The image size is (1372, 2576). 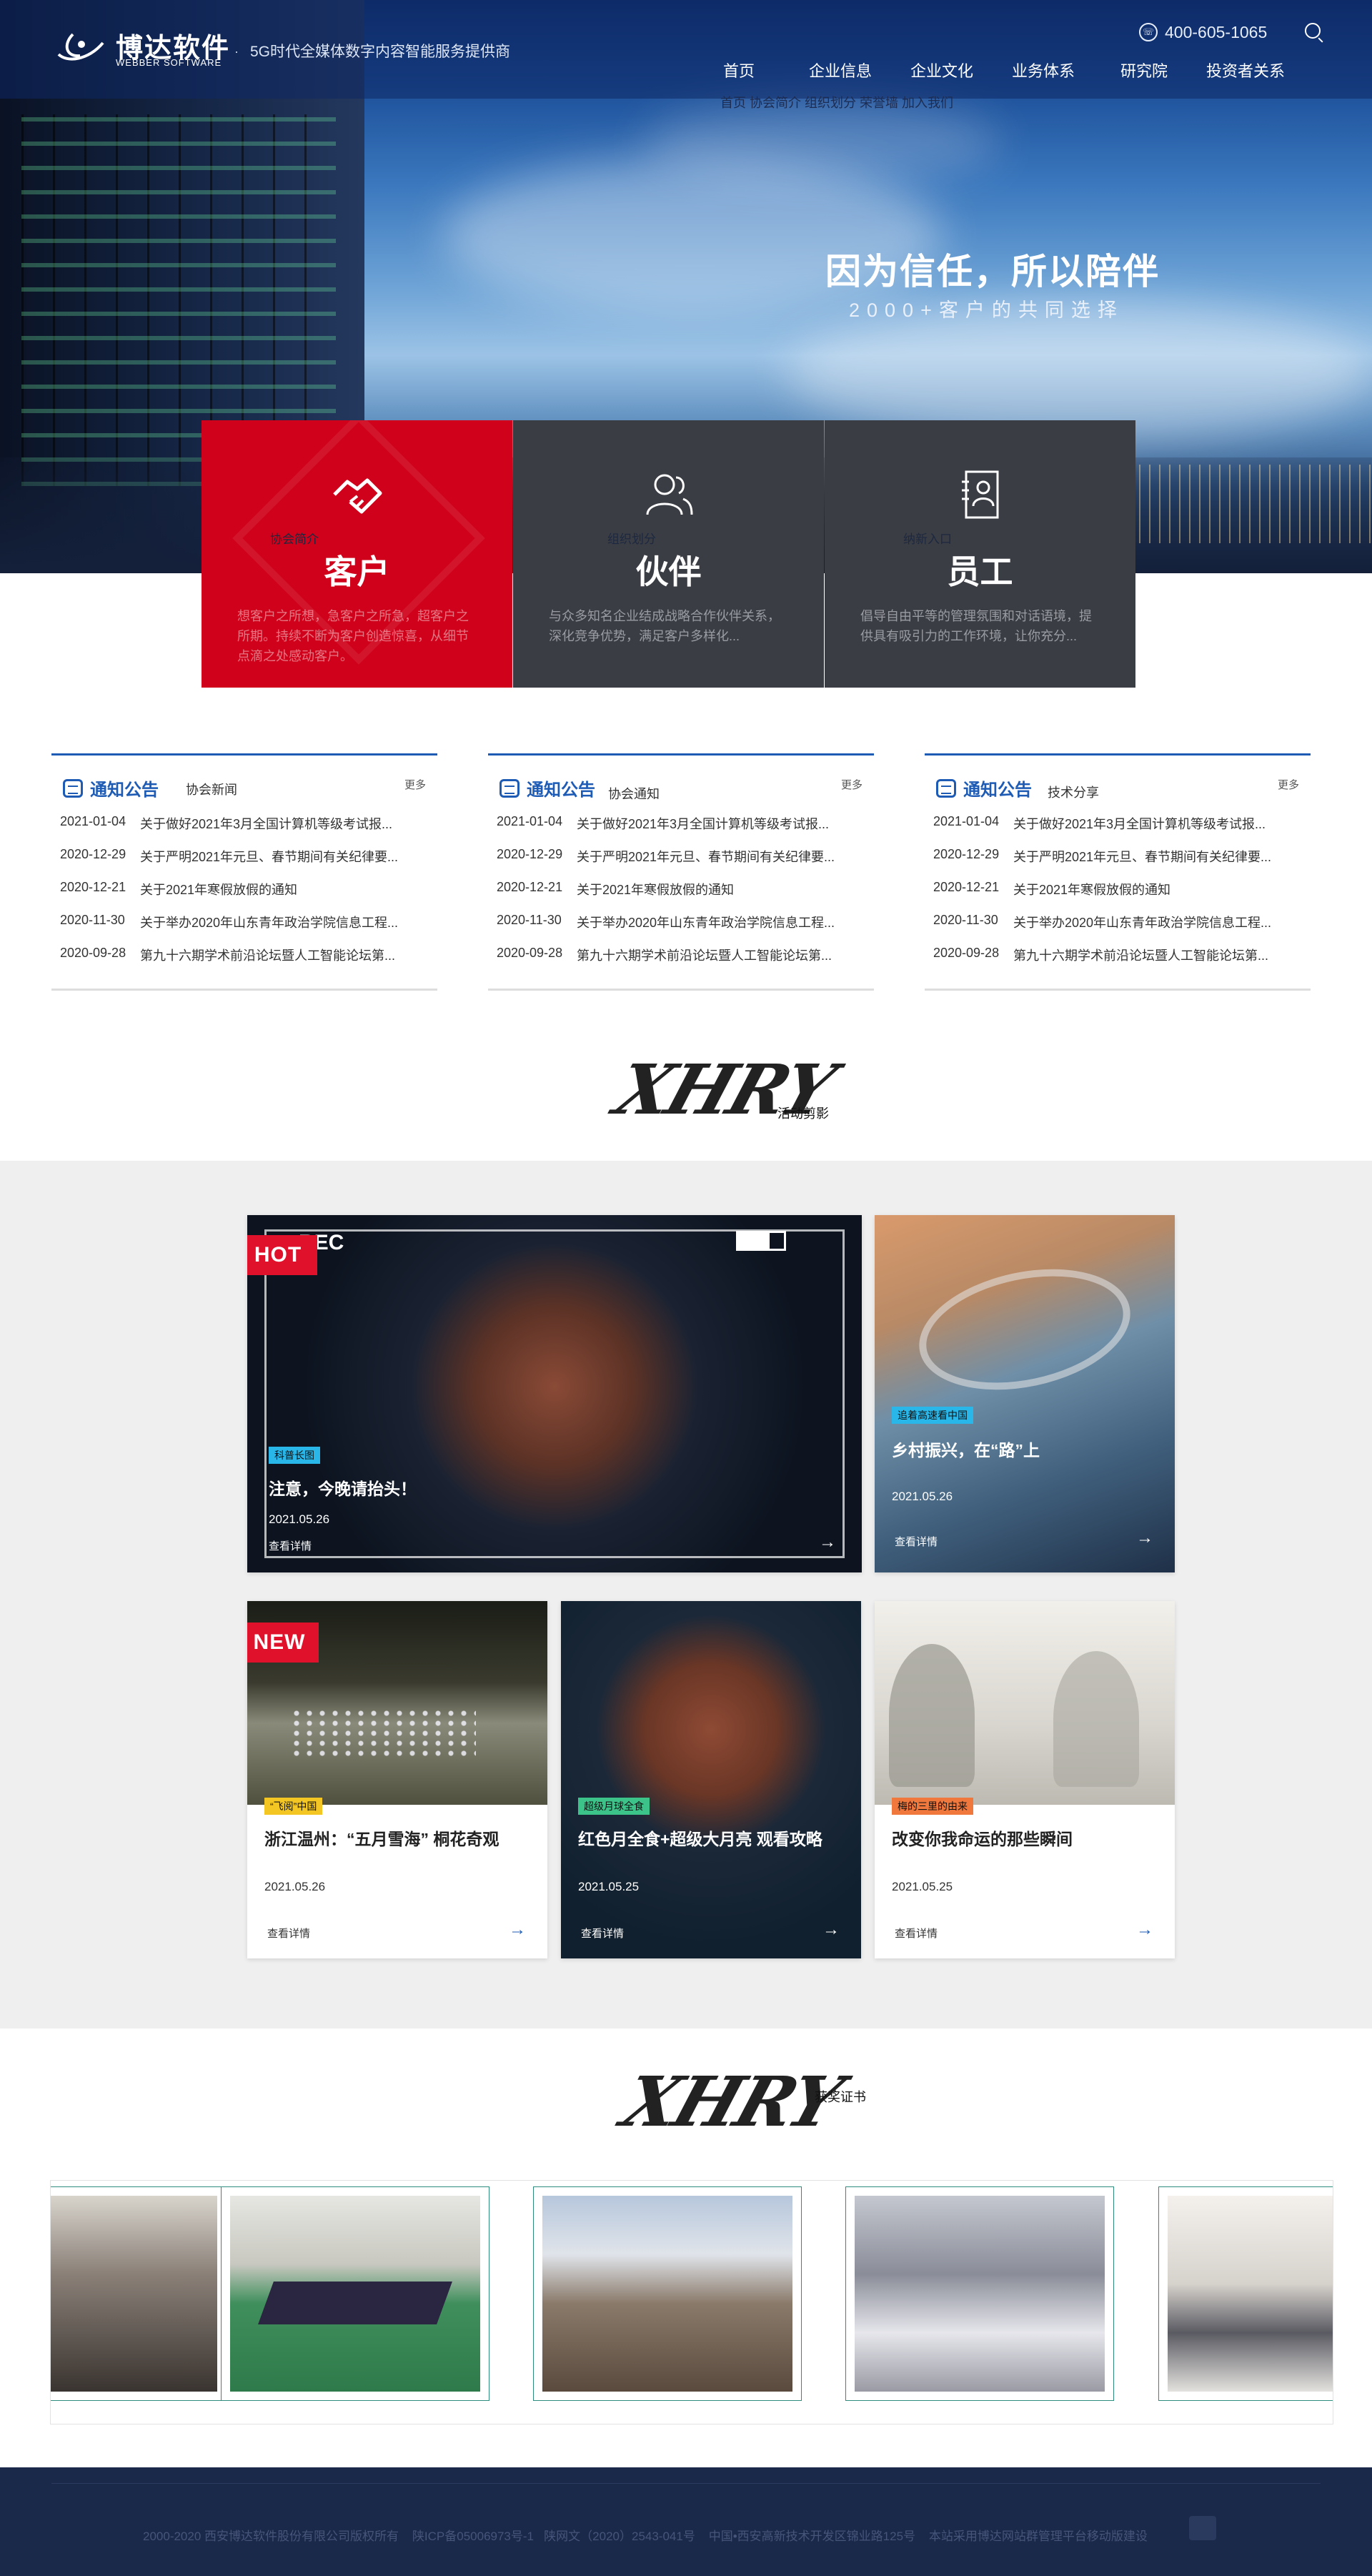 What do you see at coordinates (293, 1807) in the screenshot?
I see `tile-tag: “飞阅”中国` at bounding box center [293, 1807].